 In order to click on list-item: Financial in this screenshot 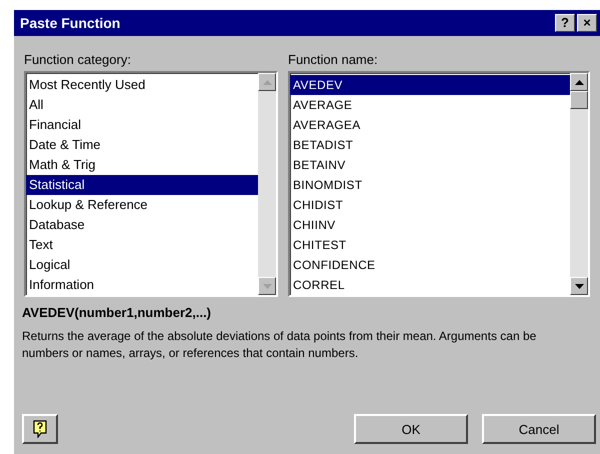, I will do `click(142, 125)`.